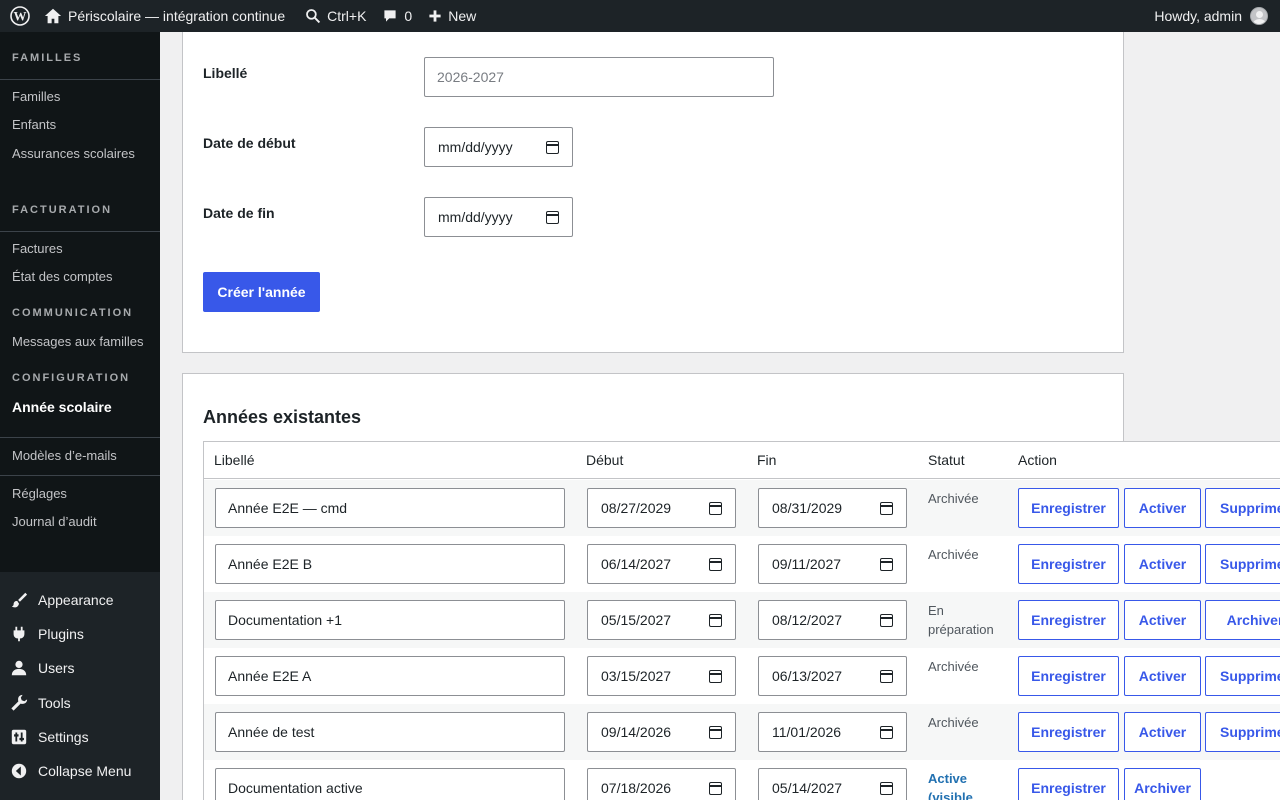 Image resolution: width=1280 pixels, height=800 pixels. Describe the element at coordinates (636, 508) in the screenshot. I see `row-start-date-value: 08/27/2029` at that location.